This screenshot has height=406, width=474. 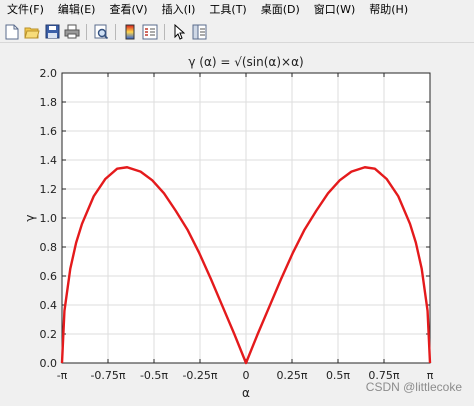 What do you see at coordinates (25, 10) in the screenshot?
I see `menu-file: 文件(F)` at bounding box center [25, 10].